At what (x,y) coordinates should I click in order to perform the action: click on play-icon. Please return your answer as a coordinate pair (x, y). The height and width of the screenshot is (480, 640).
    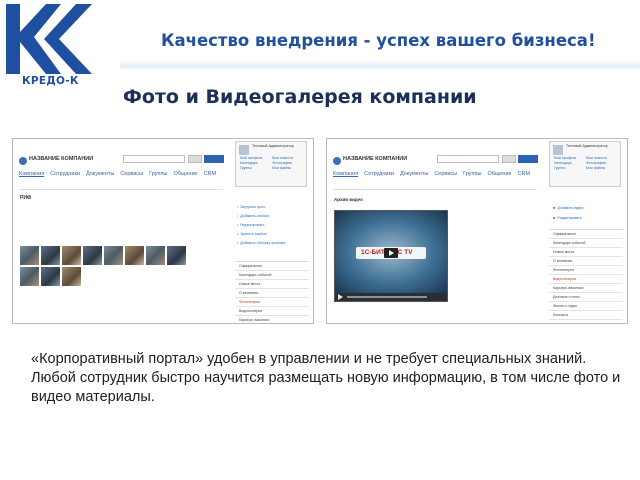
    Looking at the image, I should click on (391, 253).